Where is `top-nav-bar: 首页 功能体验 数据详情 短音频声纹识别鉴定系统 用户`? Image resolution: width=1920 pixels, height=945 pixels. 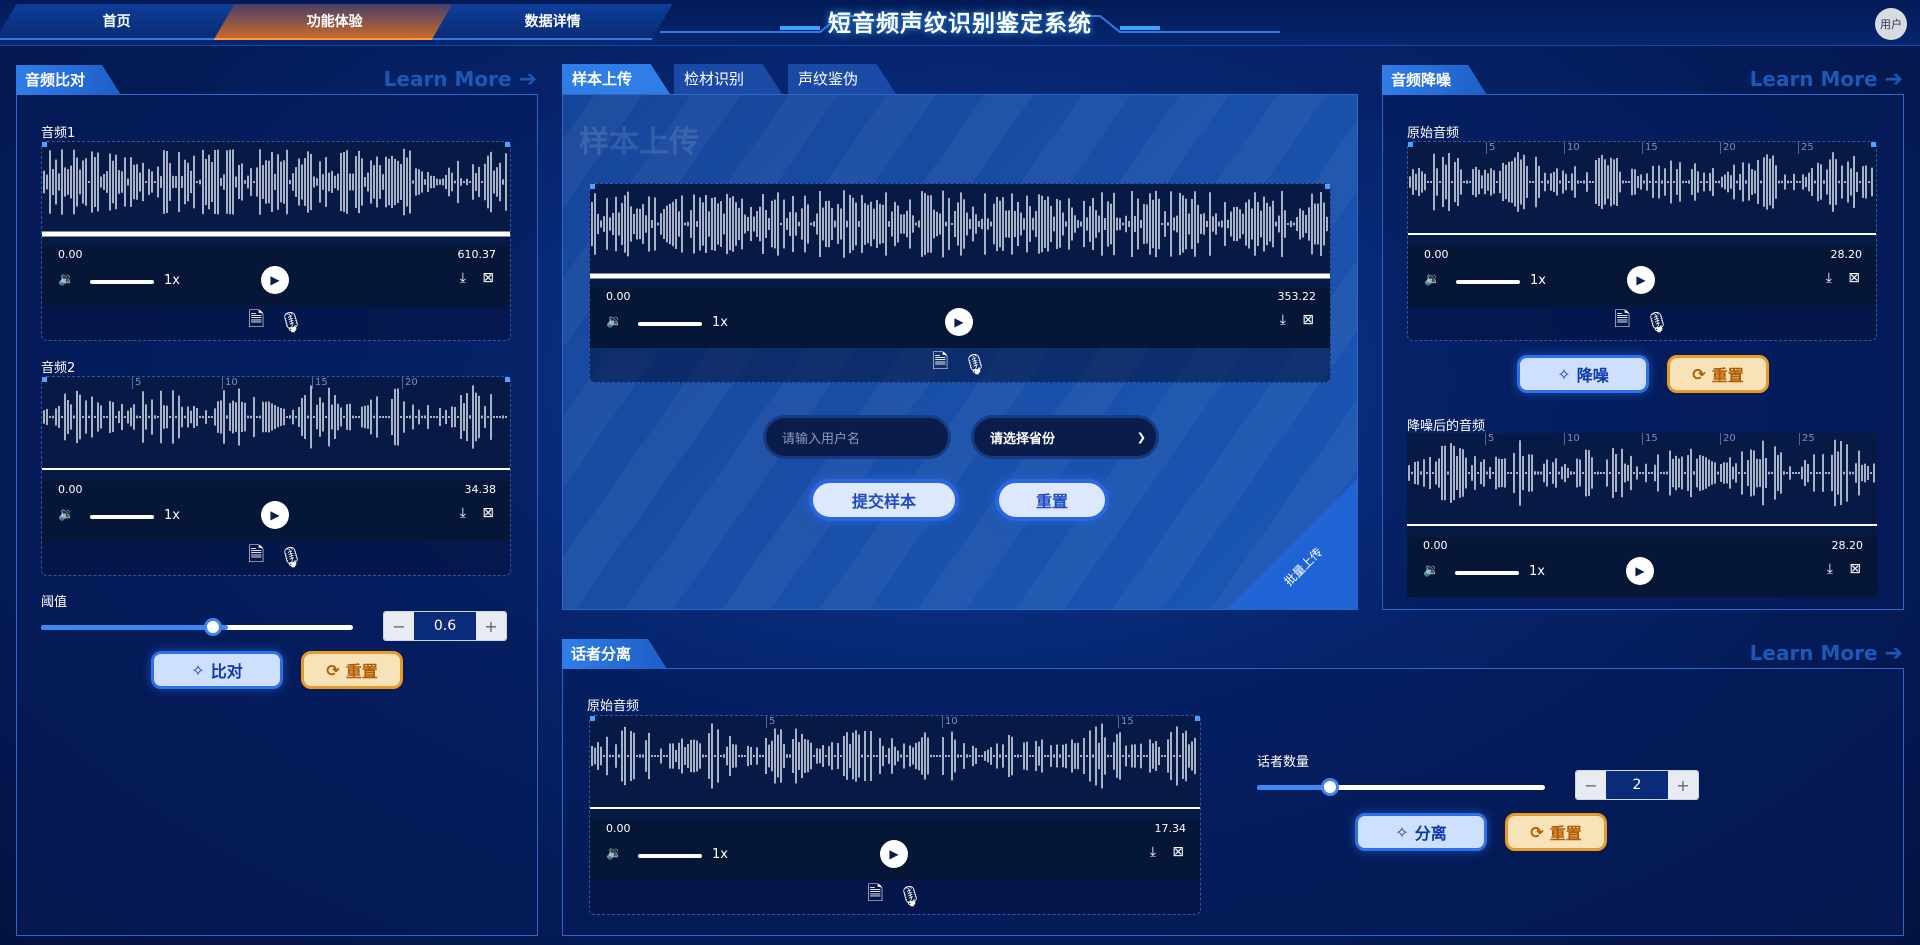 top-nav-bar: 首页 功能体验 数据详情 短音频声纹识别鉴定系统 用户 is located at coordinates (960, 23).